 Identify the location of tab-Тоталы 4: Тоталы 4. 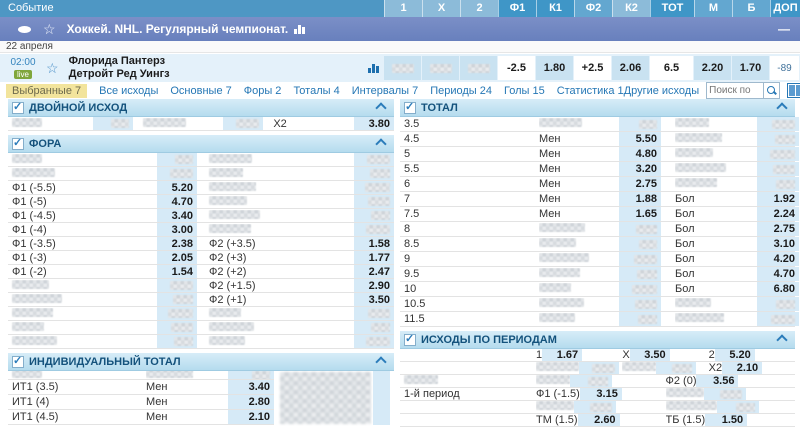
(316, 91).